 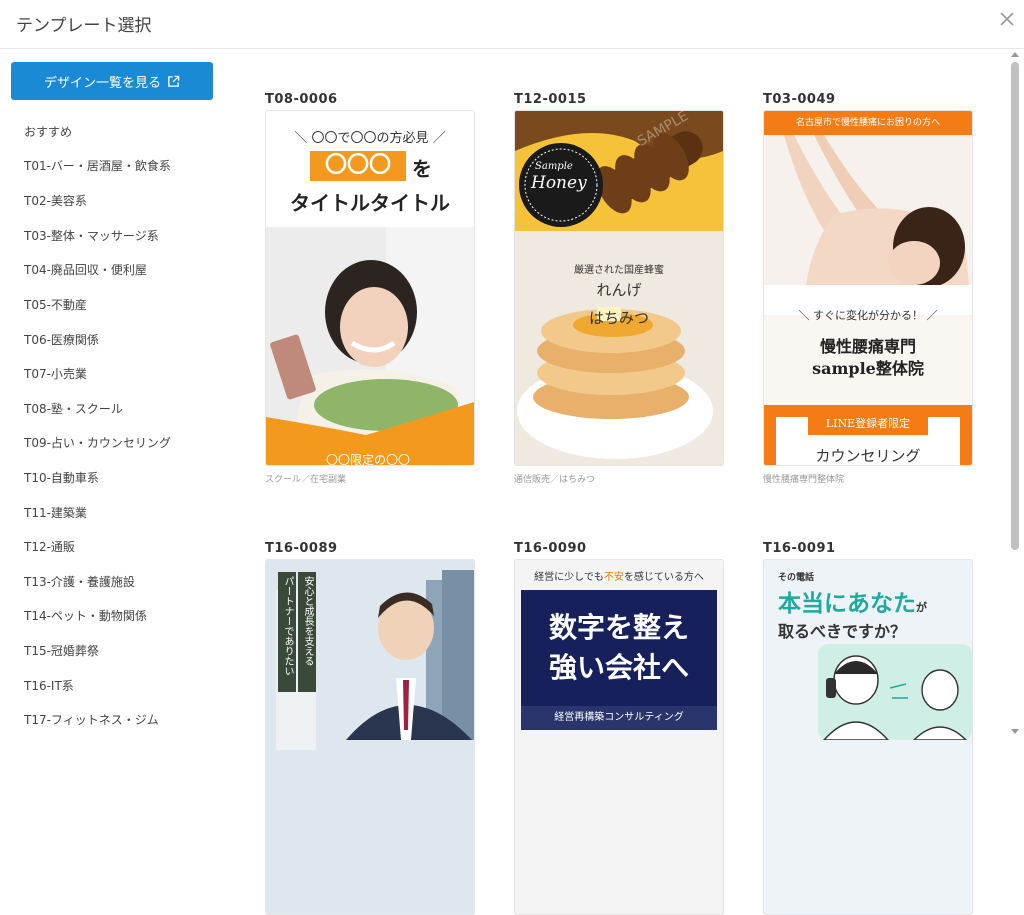 What do you see at coordinates (79, 581) in the screenshot?
I see `category-t13: T13-介護・養護施設` at bounding box center [79, 581].